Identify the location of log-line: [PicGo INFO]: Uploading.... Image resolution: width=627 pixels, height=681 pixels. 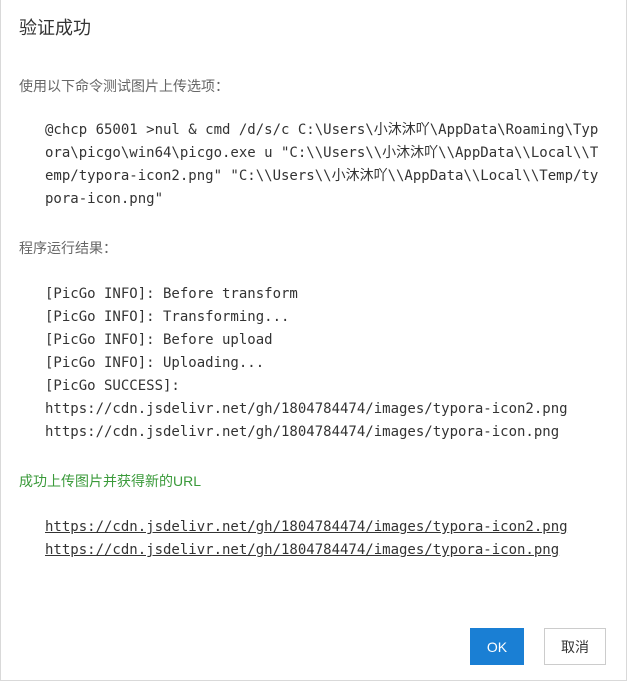
(155, 363).